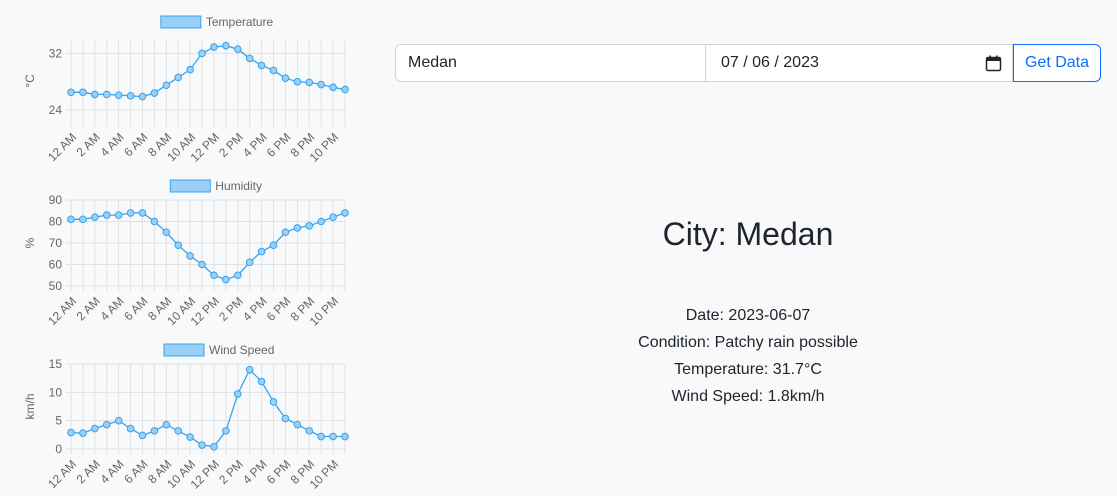  I want to click on series-line, so click(207, 408).